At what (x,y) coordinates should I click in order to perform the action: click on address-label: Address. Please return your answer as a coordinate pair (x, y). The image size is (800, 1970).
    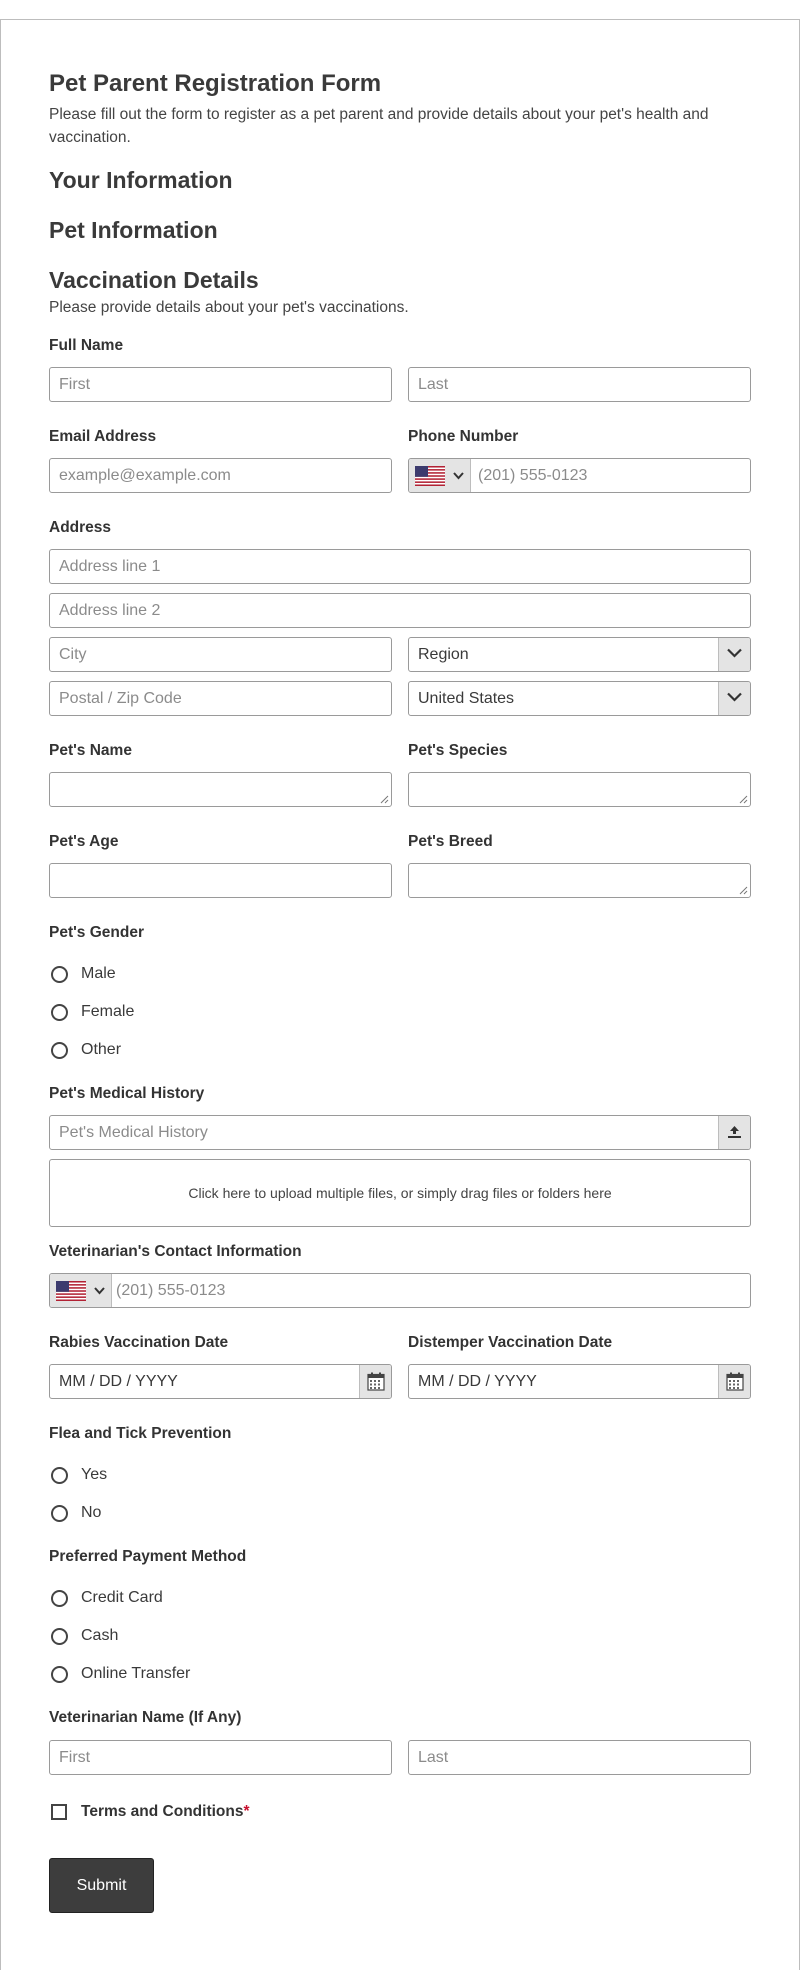
    Looking at the image, I should click on (80, 527).